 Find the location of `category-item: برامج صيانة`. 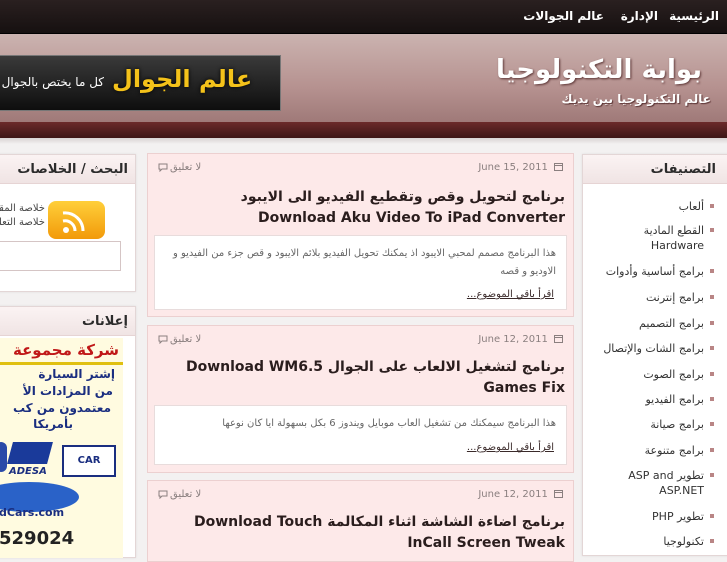

category-item: برامج صيانة is located at coordinates (682, 424).